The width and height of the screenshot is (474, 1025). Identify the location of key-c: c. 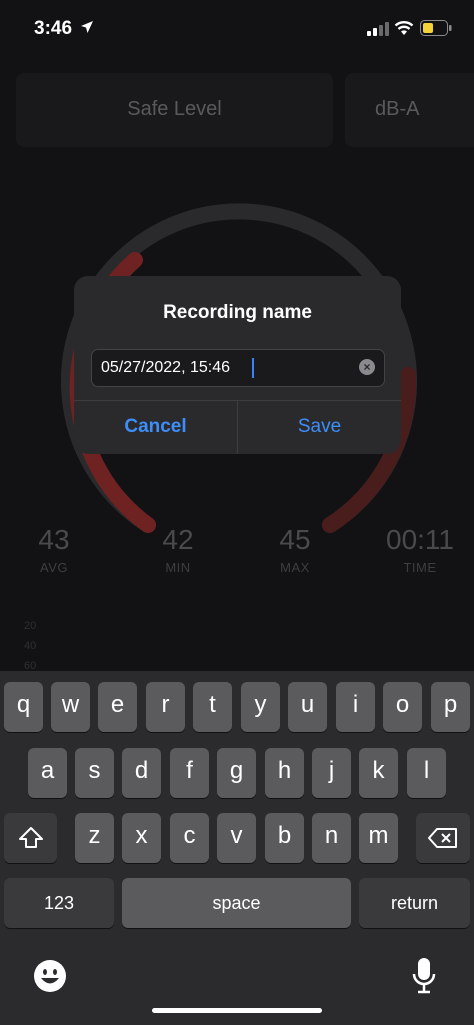
(189, 838).